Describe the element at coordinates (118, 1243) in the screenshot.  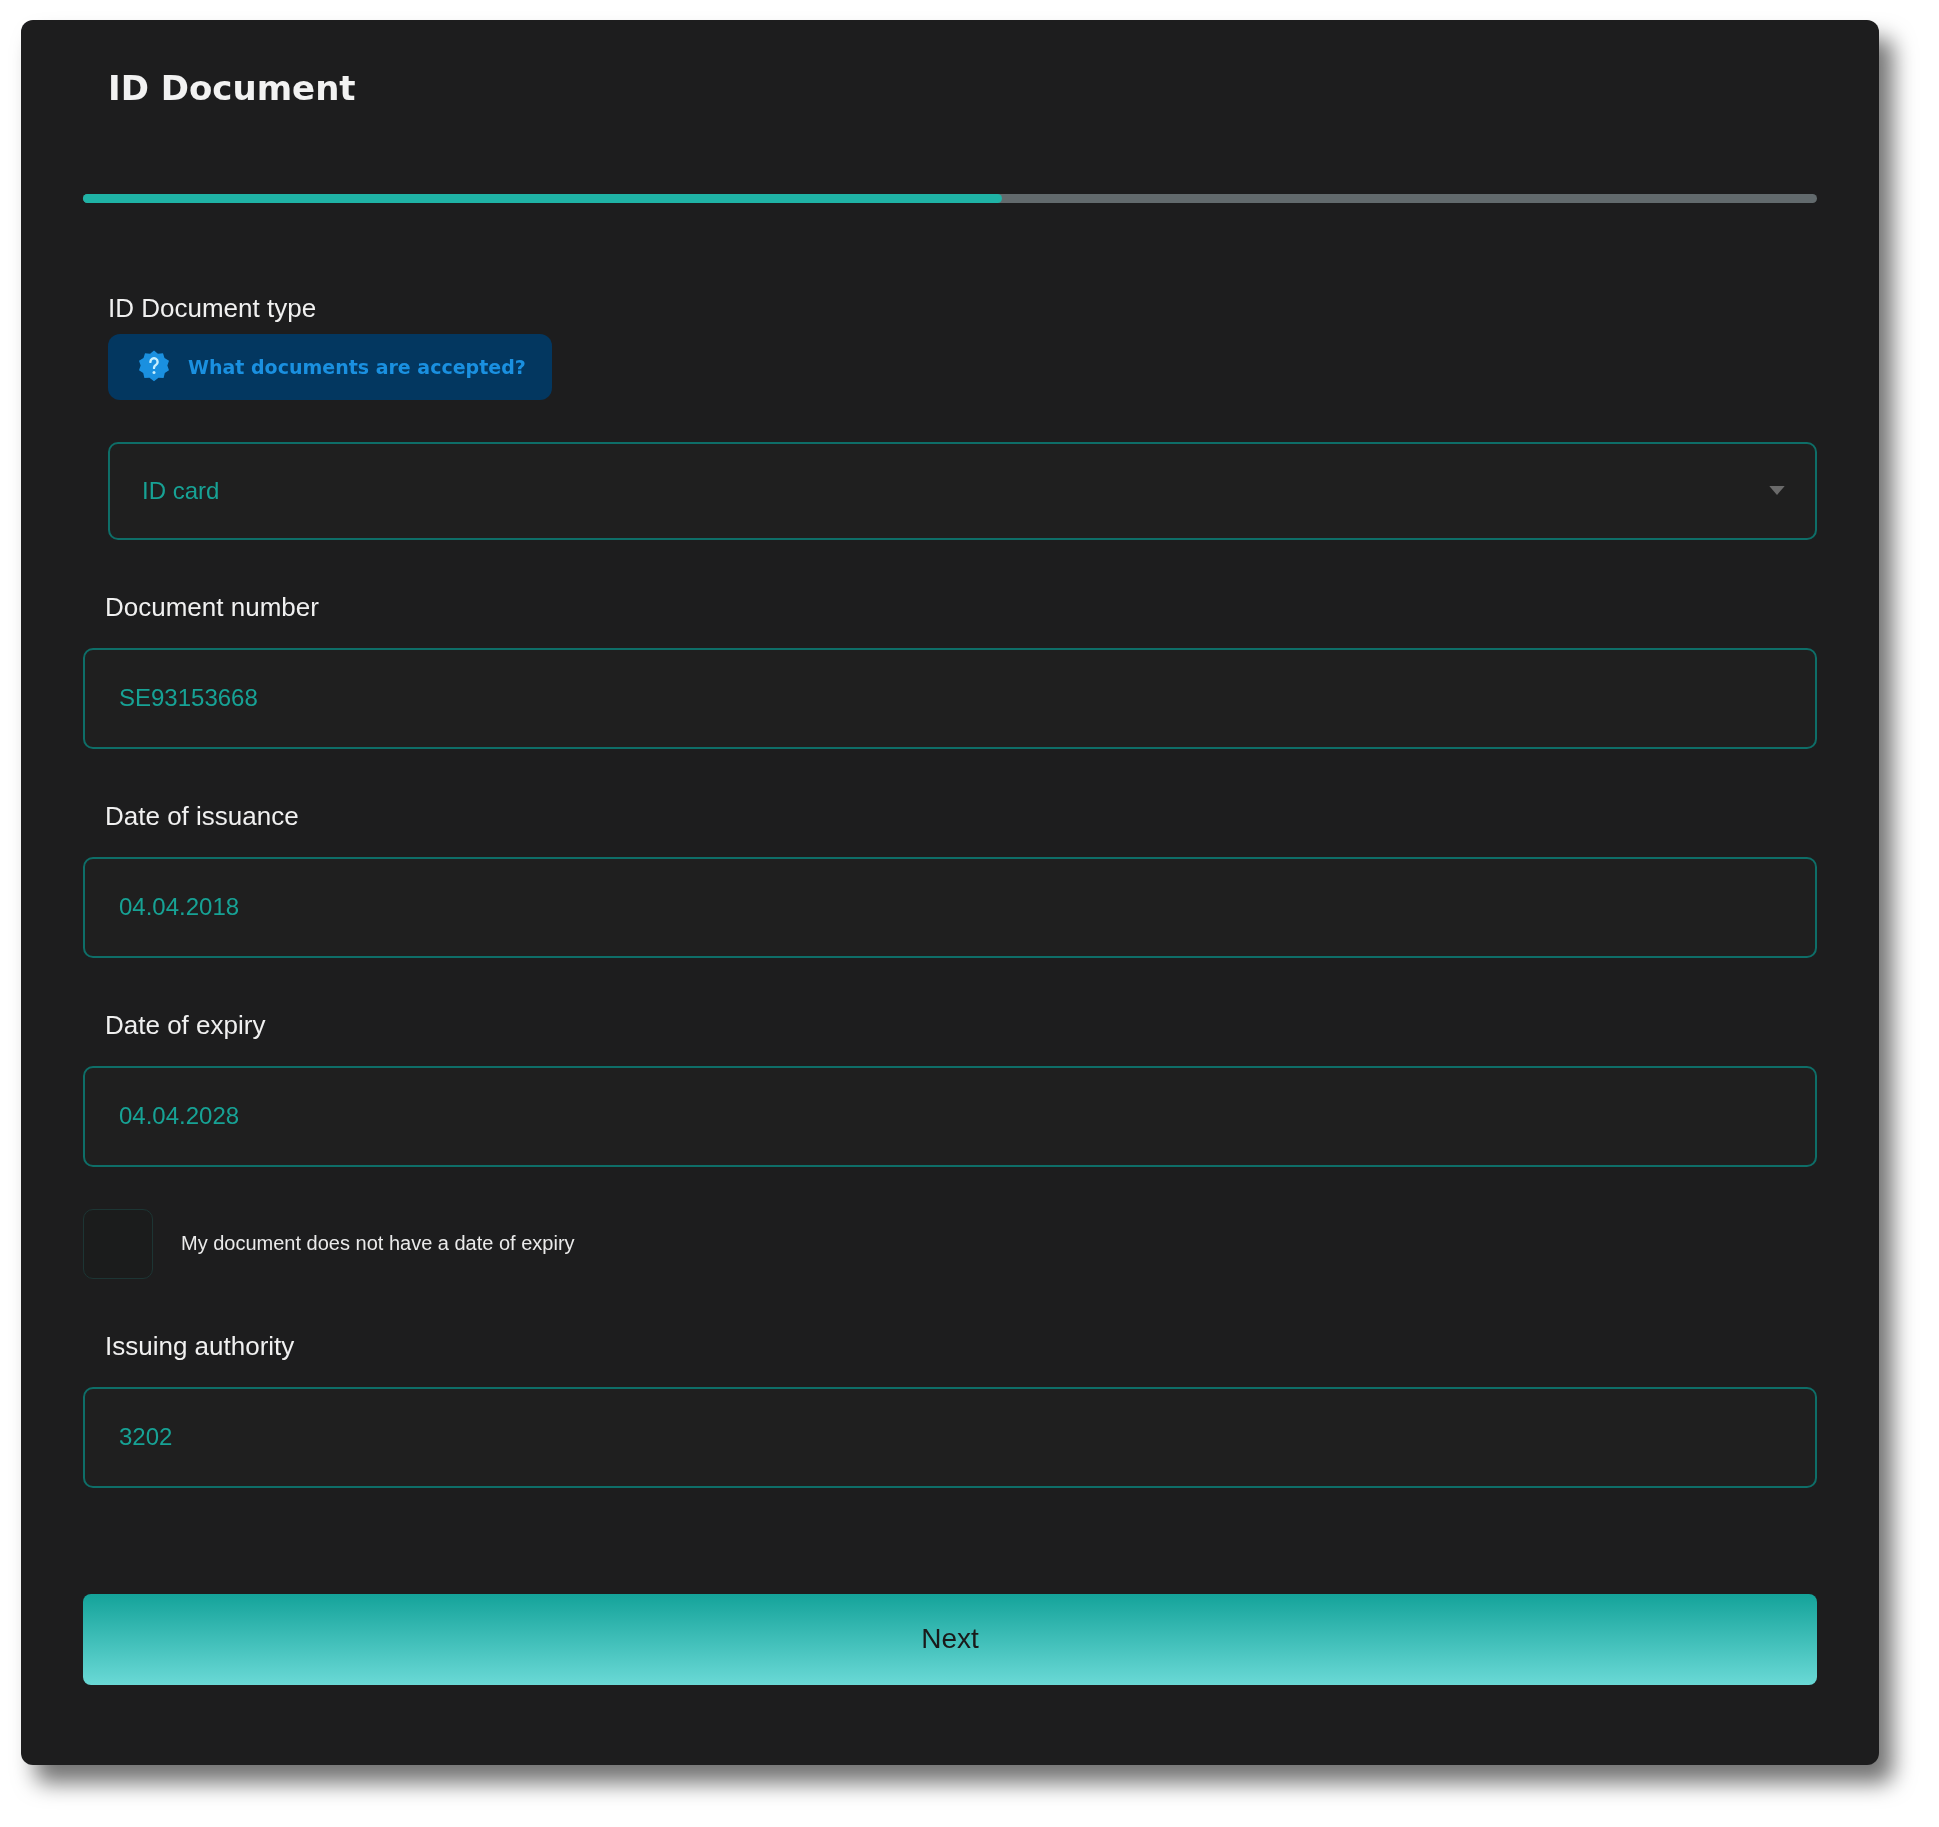
I see `checkbox` at that location.